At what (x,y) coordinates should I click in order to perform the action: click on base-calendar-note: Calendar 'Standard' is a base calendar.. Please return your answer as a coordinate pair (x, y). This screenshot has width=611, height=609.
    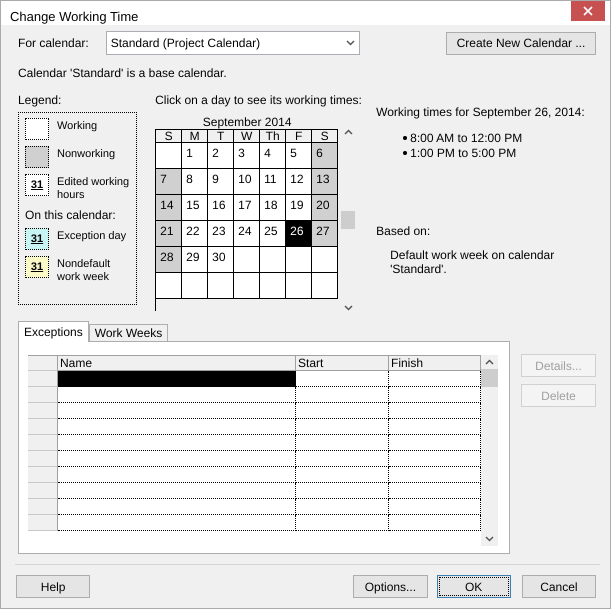
    Looking at the image, I should click on (123, 73).